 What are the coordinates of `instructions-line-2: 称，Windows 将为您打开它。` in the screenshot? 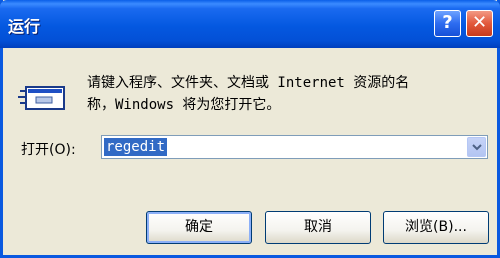 It's located at (184, 105).